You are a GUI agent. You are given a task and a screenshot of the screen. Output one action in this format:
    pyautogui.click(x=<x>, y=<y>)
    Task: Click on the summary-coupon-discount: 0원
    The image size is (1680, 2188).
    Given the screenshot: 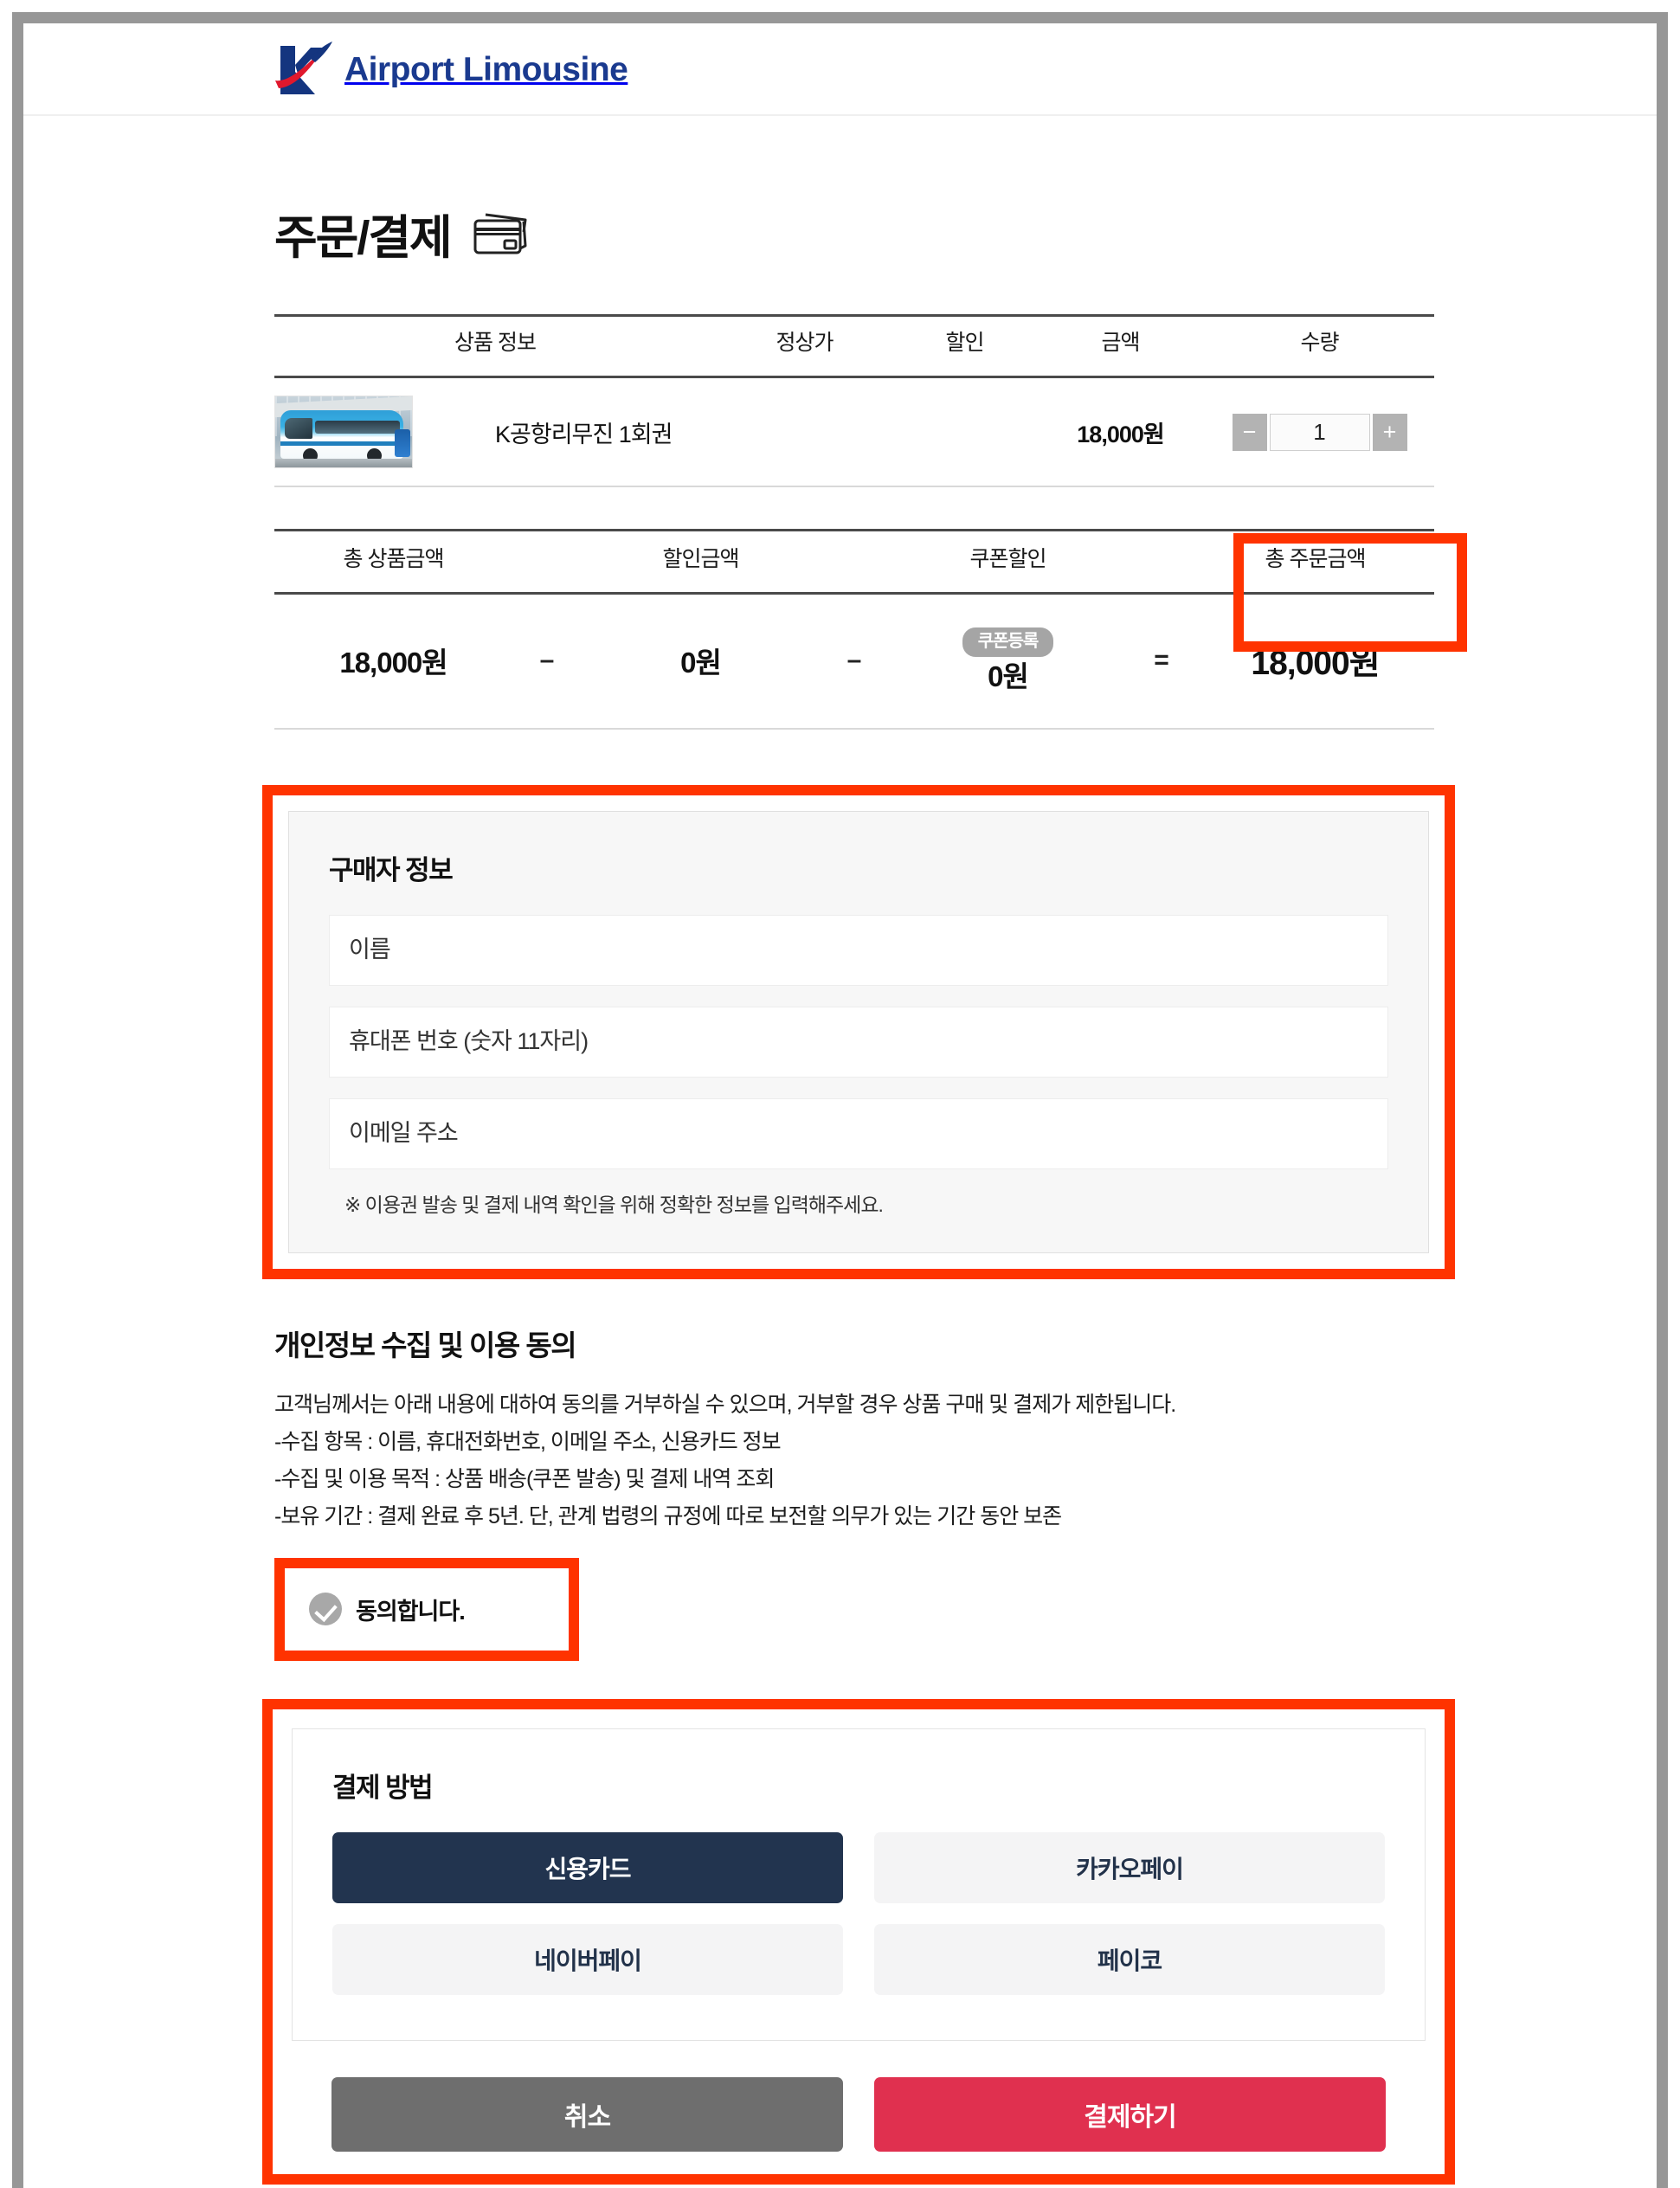 What is the action you would take?
    pyautogui.click(x=1008, y=676)
    